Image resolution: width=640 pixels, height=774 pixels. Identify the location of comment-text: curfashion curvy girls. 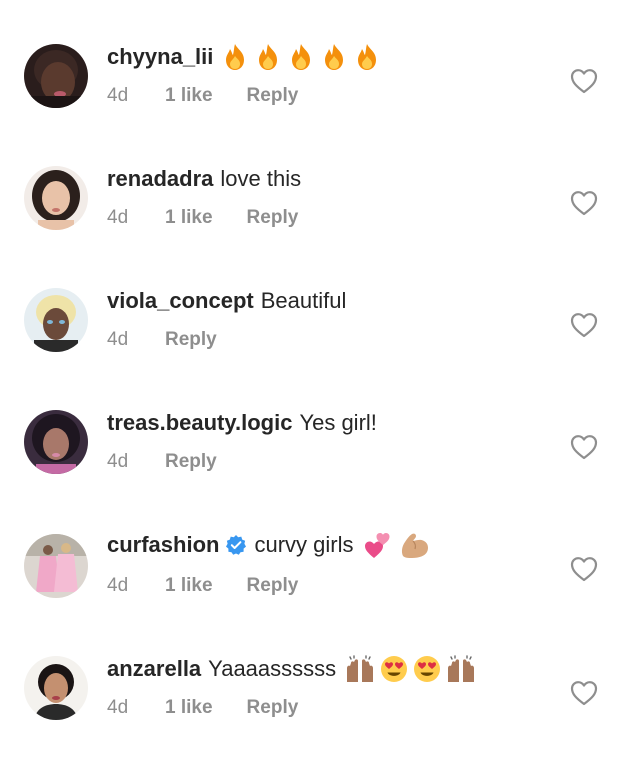
(269, 545).